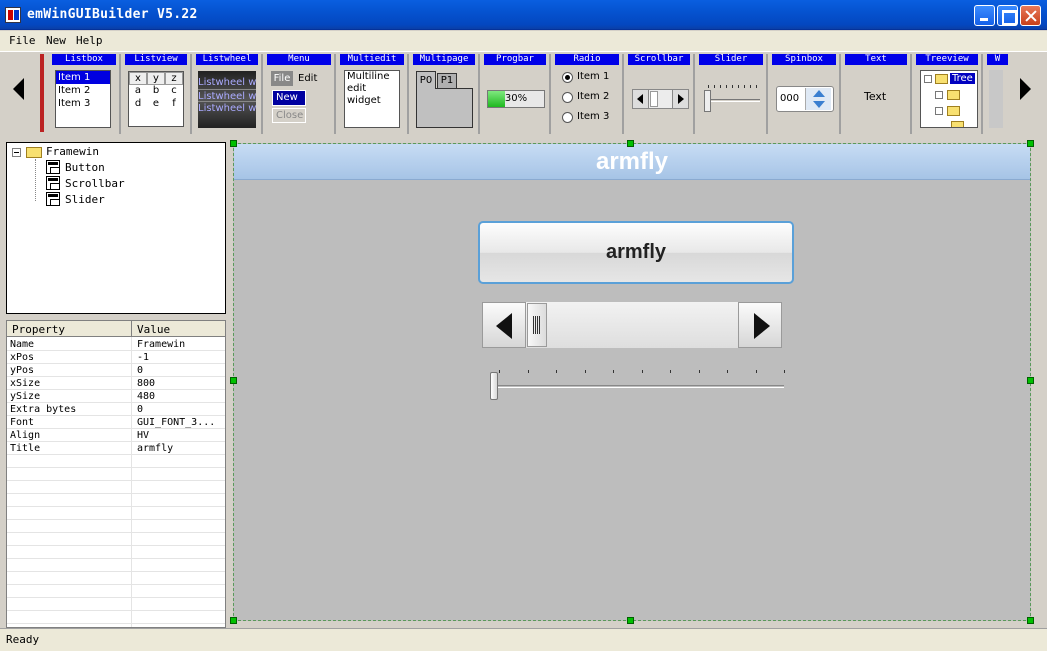  I want to click on scrollbar-preview, so click(660, 99).